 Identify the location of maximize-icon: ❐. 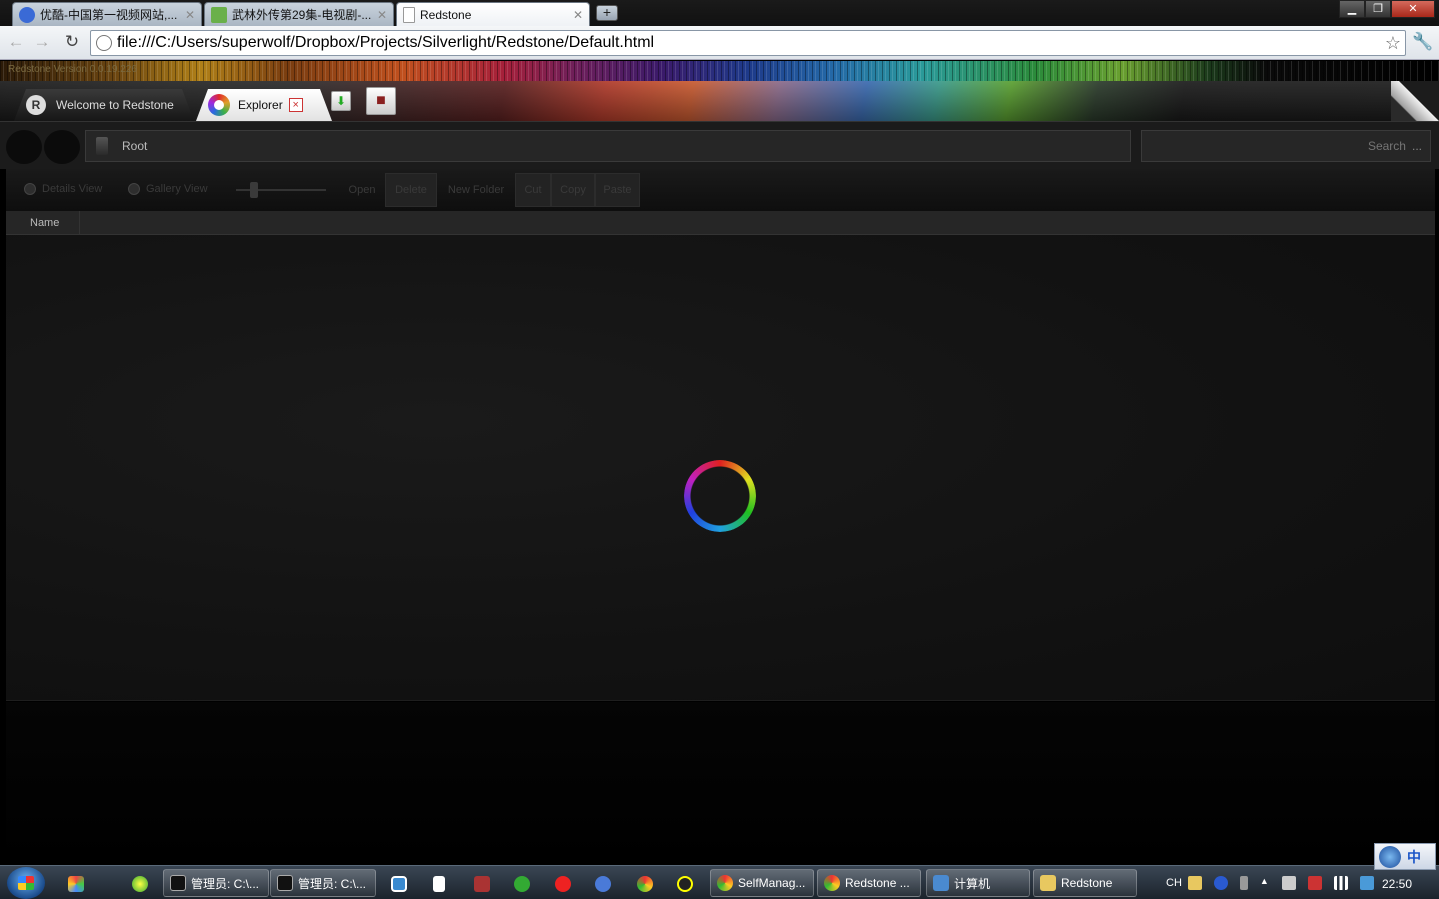
(1378, 9).